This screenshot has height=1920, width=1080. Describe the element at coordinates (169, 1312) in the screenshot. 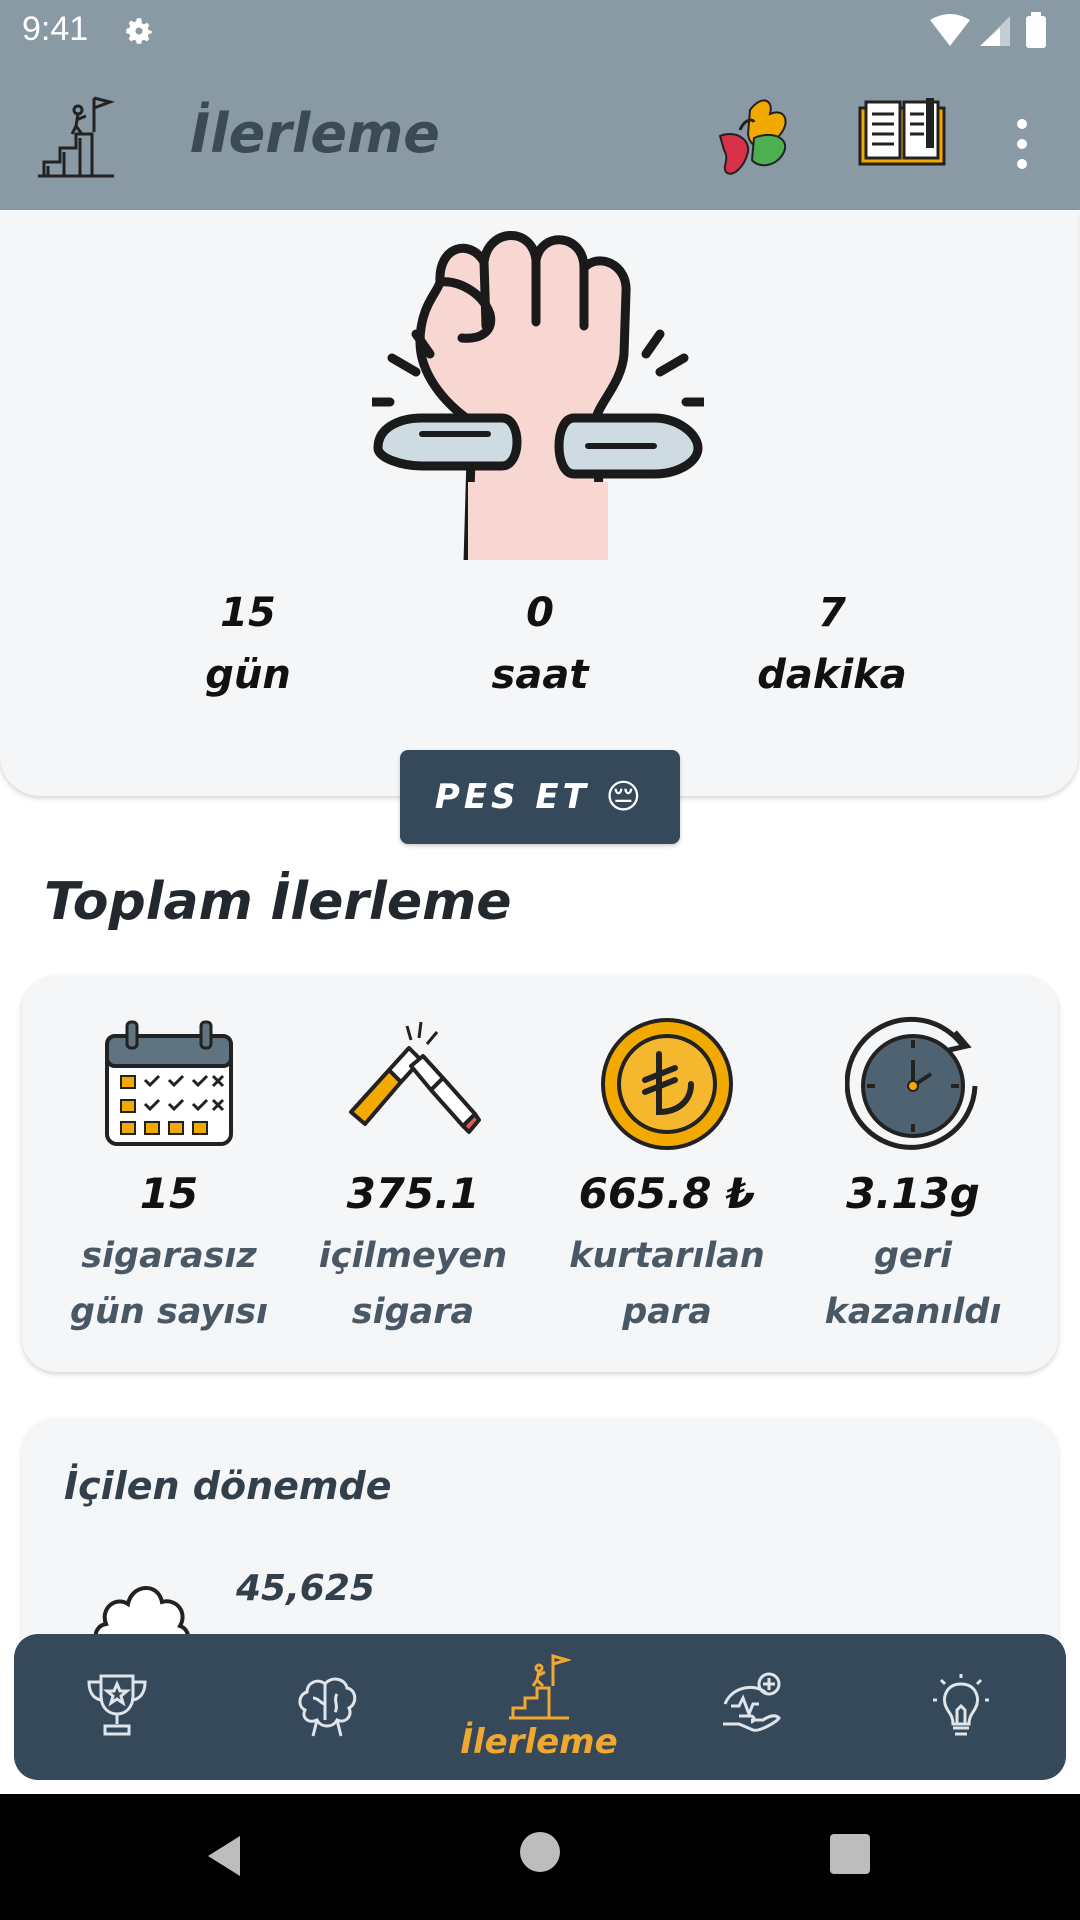

I see `stat-label-line2: gün sayısı` at that location.